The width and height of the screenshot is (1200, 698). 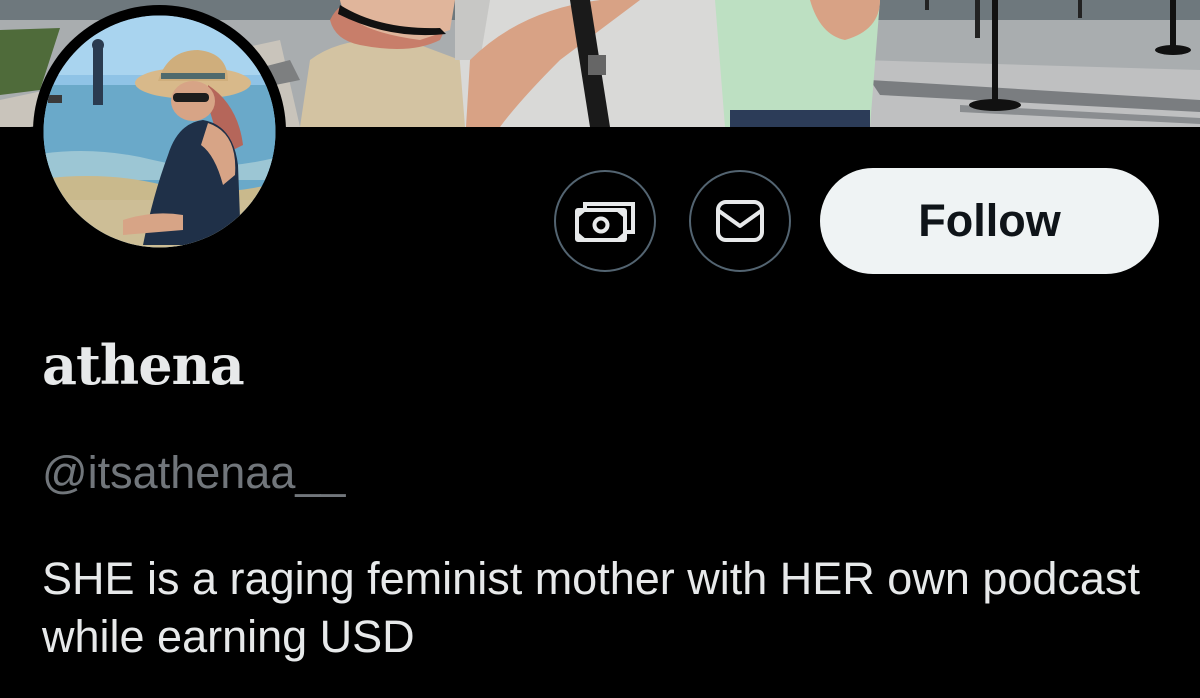 I want to click on username-handle: @itsathenaa__, so click(x=194, y=472).